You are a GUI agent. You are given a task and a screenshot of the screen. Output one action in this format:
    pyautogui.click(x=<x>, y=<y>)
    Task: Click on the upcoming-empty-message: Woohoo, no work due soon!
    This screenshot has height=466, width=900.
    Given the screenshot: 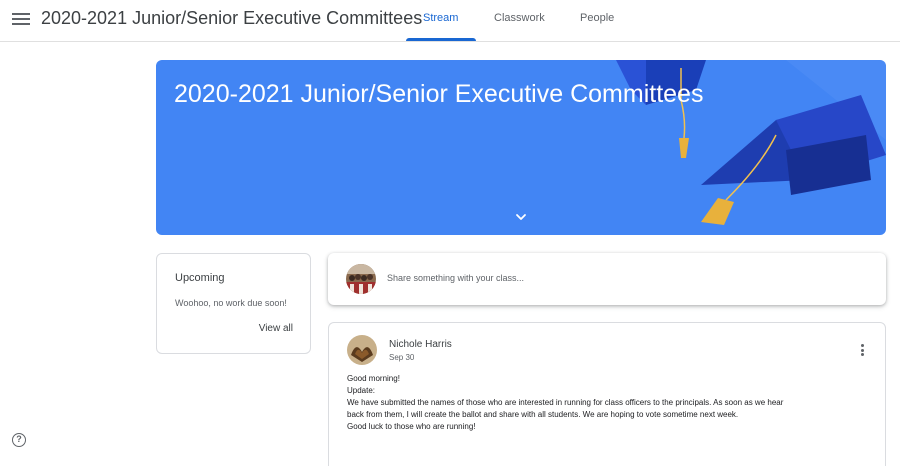 What is the action you would take?
    pyautogui.click(x=231, y=303)
    